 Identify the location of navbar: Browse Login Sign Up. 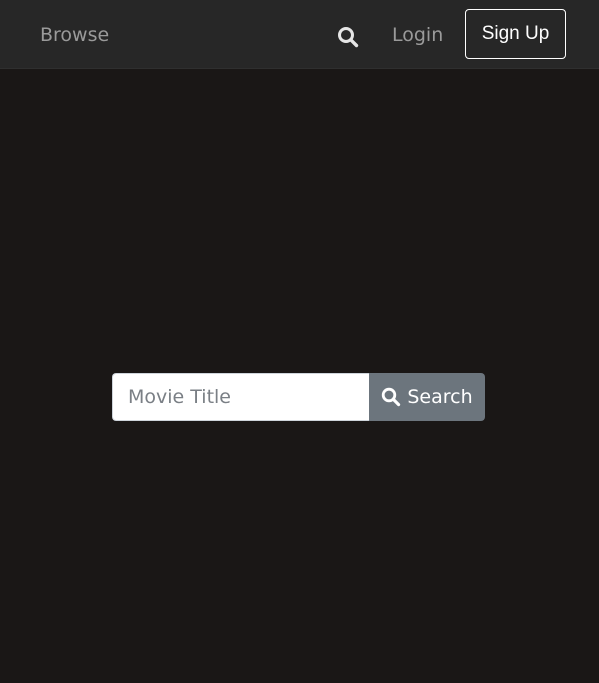
(299, 34).